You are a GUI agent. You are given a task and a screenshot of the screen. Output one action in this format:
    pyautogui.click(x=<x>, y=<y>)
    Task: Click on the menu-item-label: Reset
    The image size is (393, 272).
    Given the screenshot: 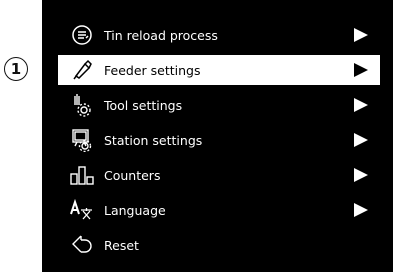 What is the action you would take?
    pyautogui.click(x=121, y=245)
    